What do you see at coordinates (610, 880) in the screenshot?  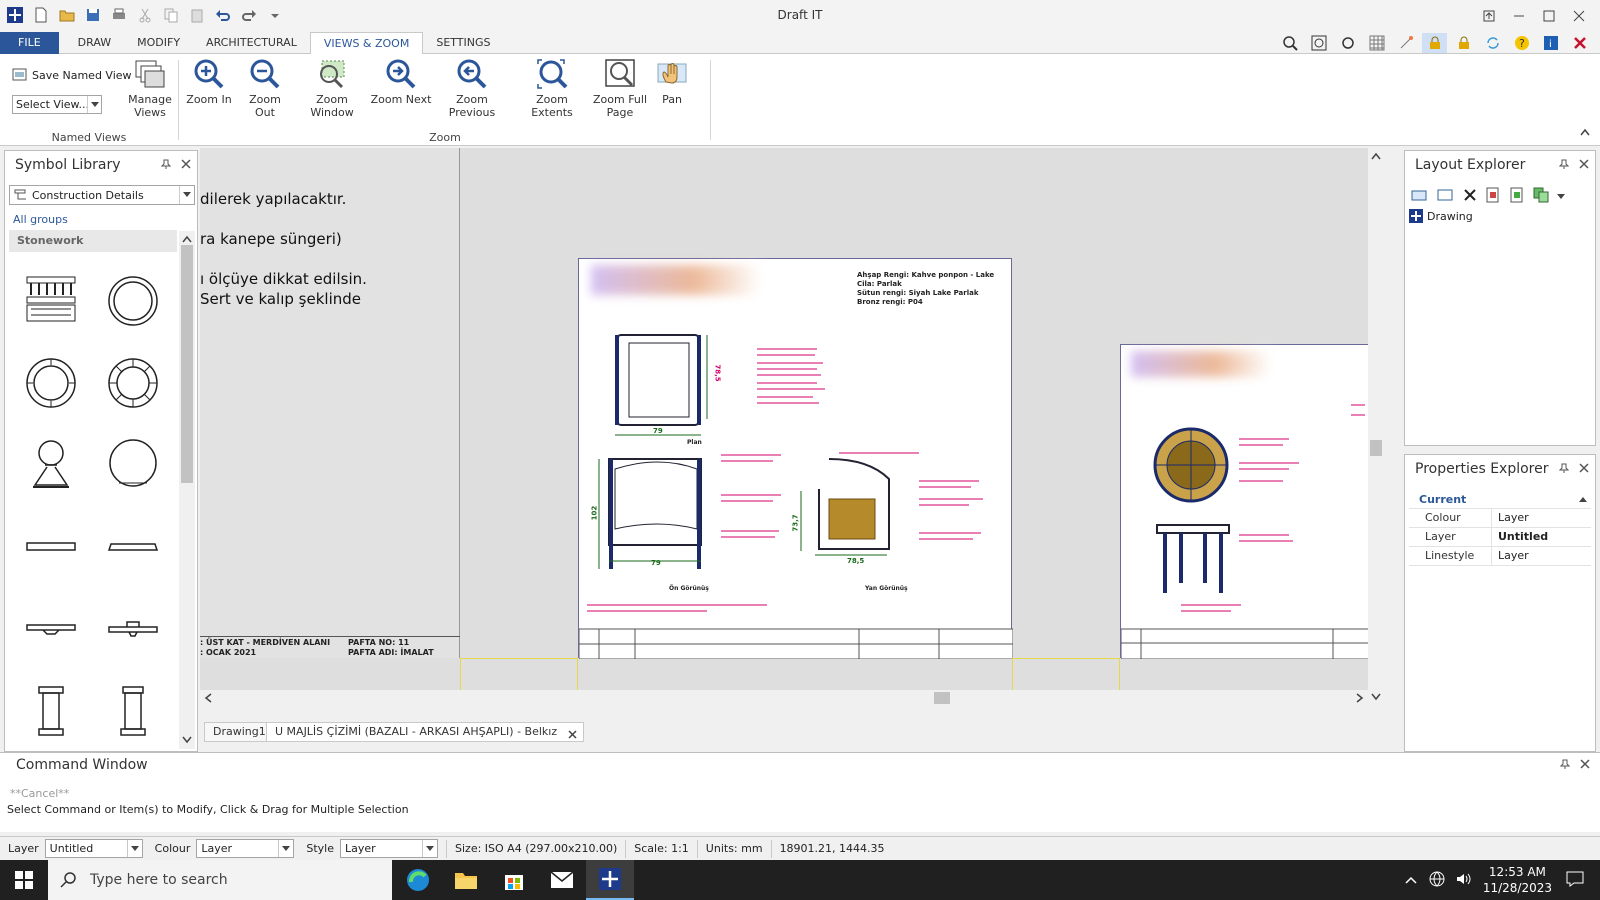 I see `draftit-taskbar-icon` at bounding box center [610, 880].